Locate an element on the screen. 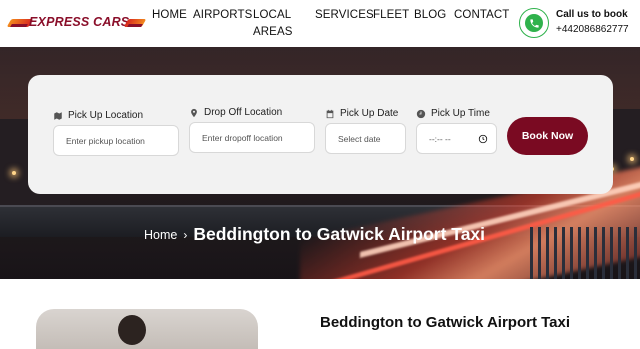  location-pin-icon is located at coordinates (194, 112).